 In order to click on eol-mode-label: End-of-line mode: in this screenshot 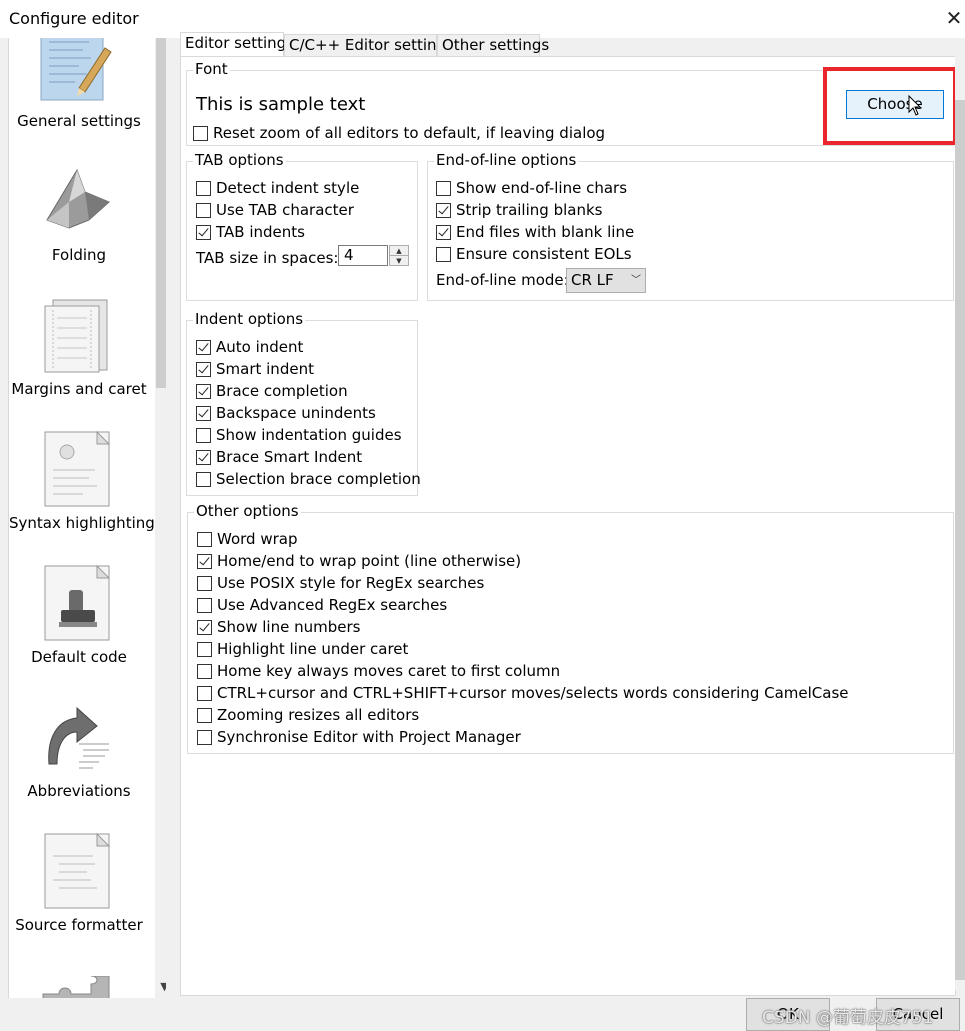, I will do `click(502, 280)`.